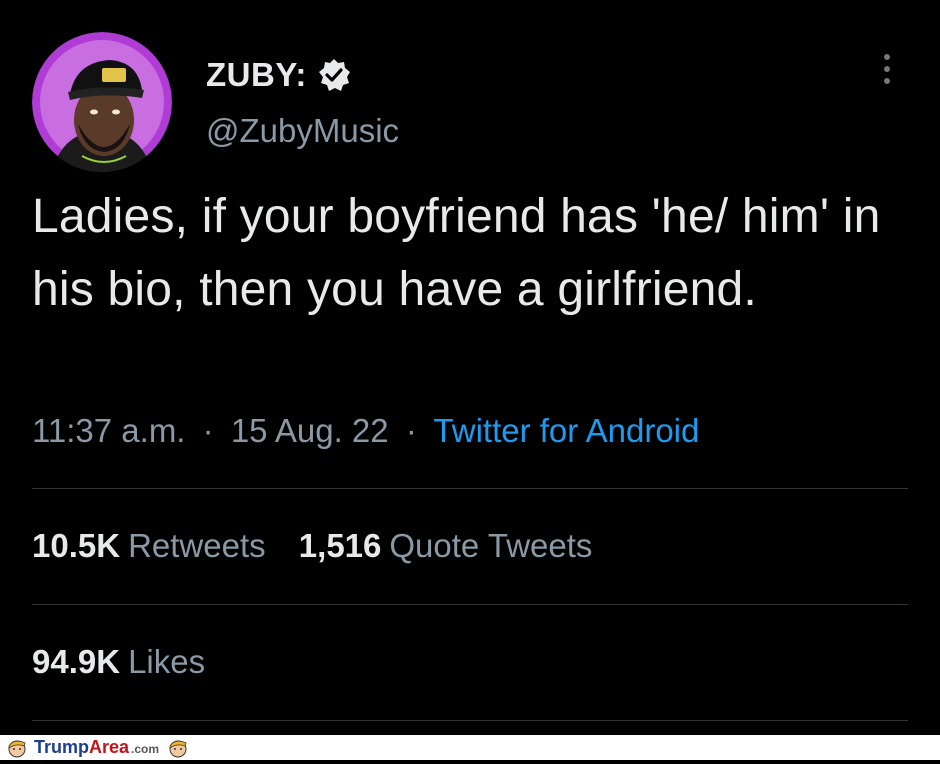  I want to click on likes-stat: 94.9K Likes, so click(118, 662).